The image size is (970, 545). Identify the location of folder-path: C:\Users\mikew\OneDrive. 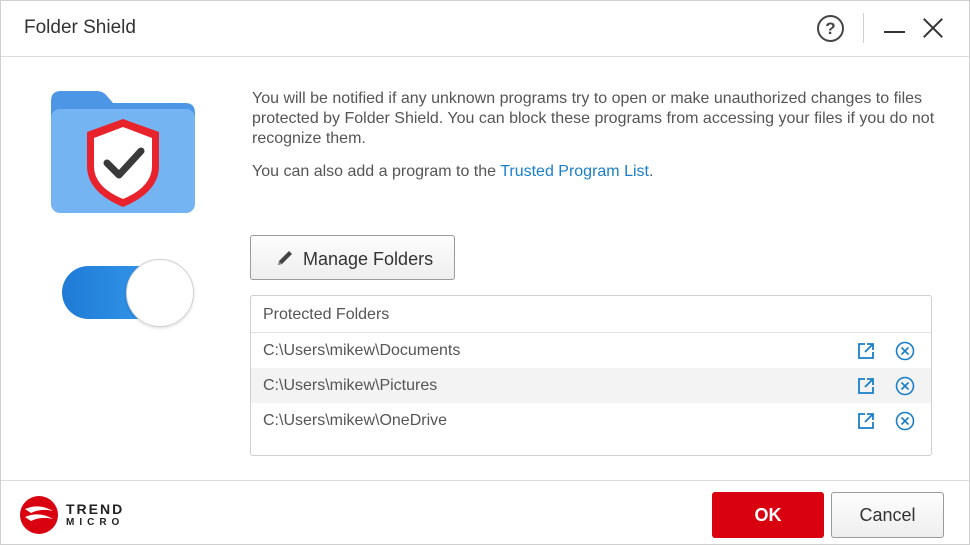
(355, 420).